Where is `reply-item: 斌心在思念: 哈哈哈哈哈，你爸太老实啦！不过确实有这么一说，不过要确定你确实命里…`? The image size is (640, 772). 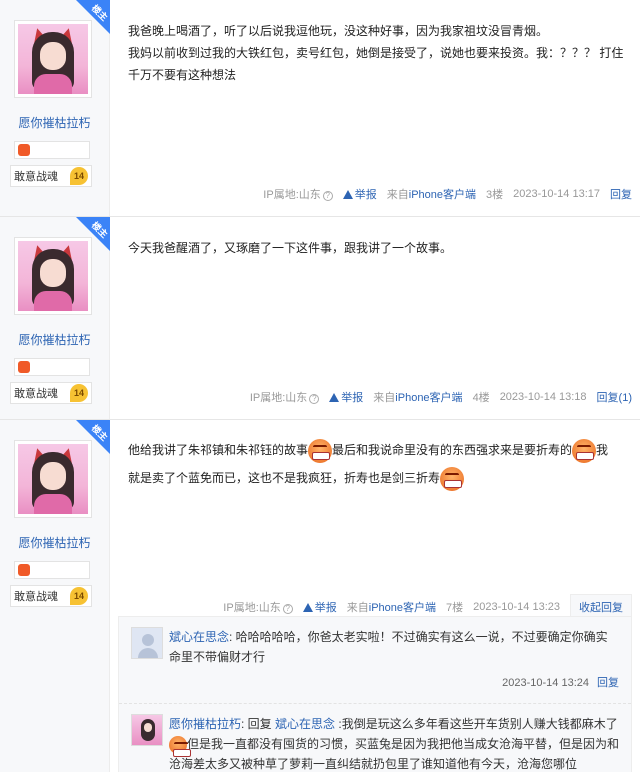
reply-item: 斌心在思念: 哈哈哈哈哈，你爸太老实啦！不过确实有这么一说，不过要确定你确实命里… is located at coordinates (375, 660).